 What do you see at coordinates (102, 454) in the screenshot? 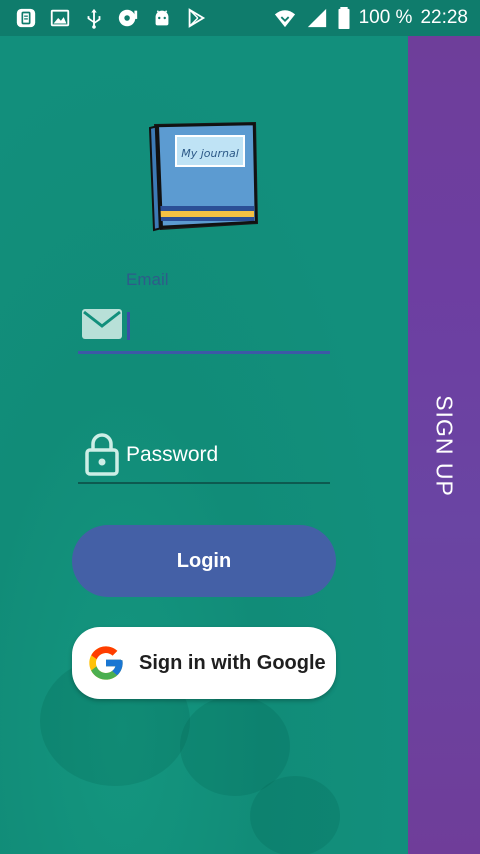
I see `lock-icon` at bounding box center [102, 454].